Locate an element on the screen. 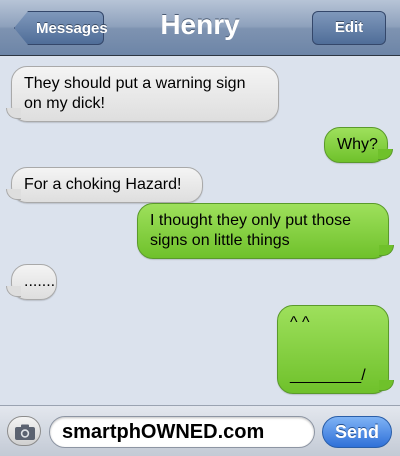 This screenshot has width=400, height=456. camera-icon is located at coordinates (25, 432).